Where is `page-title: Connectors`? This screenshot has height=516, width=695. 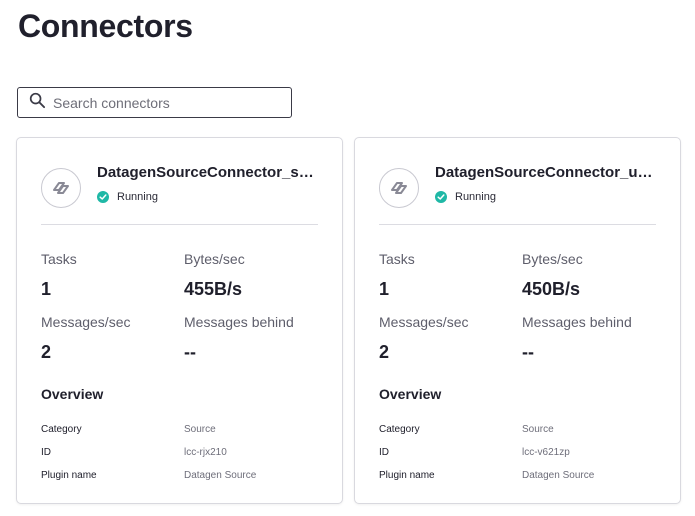
page-title: Connectors is located at coordinates (105, 26).